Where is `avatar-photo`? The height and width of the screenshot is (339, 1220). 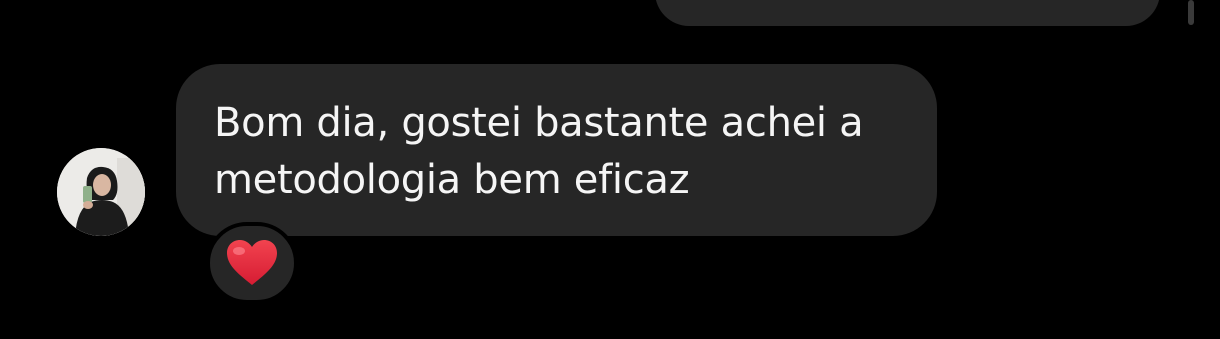 avatar-photo is located at coordinates (101, 192).